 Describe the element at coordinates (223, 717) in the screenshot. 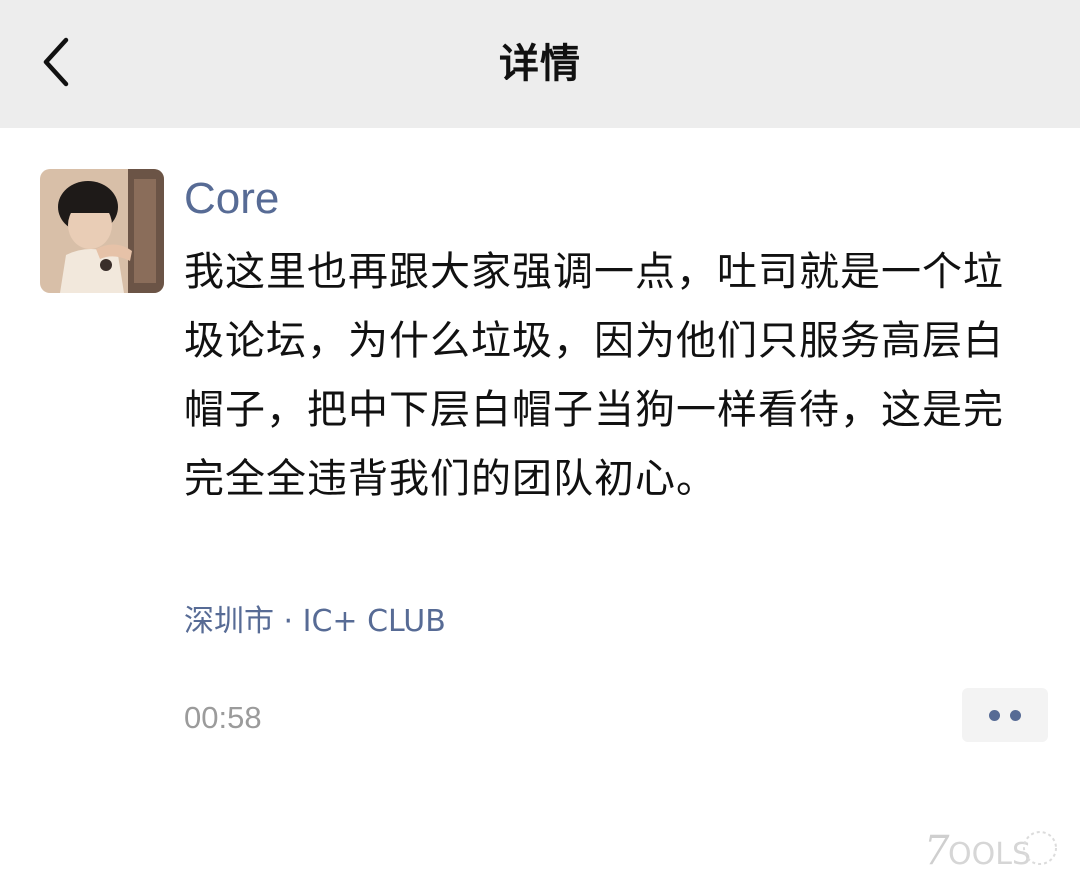

I see `post-time: 00:58` at that location.